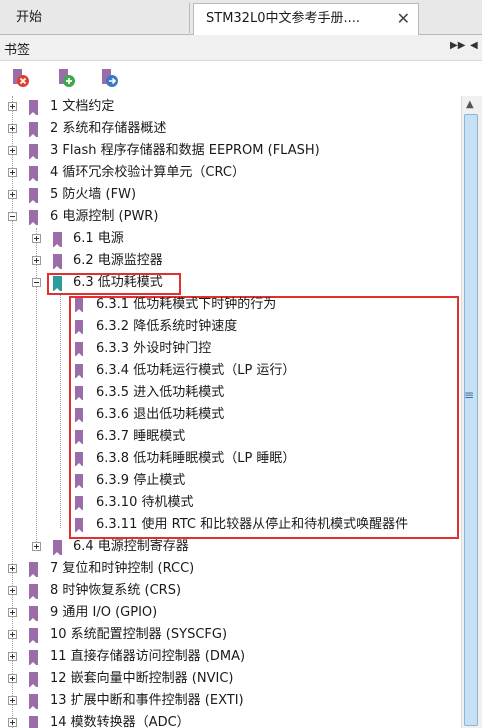  What do you see at coordinates (141, 480) in the screenshot?
I see `tree-item-label: 6.3.9 停止模式` at bounding box center [141, 480].